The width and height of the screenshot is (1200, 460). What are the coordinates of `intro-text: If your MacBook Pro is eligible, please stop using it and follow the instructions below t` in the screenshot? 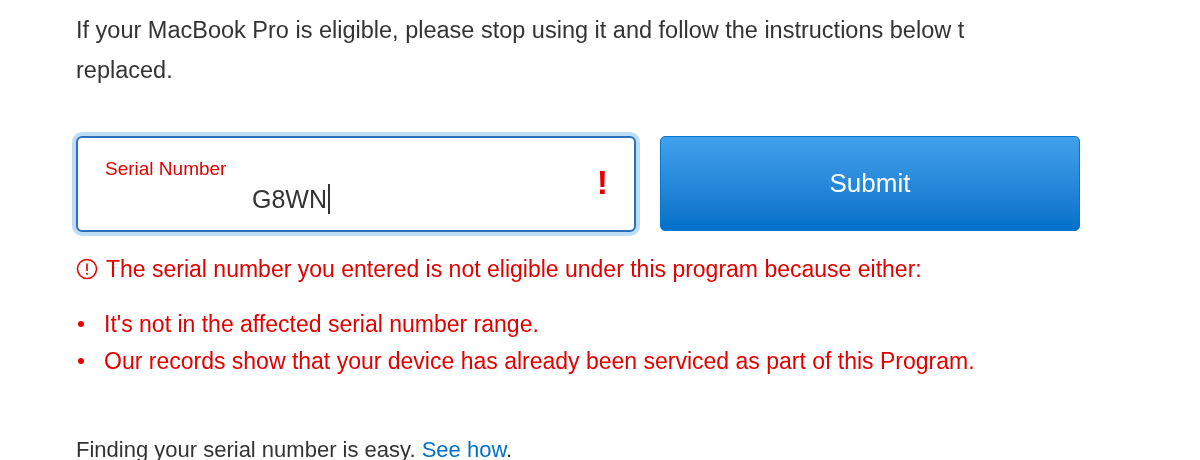 It's located at (520, 30).